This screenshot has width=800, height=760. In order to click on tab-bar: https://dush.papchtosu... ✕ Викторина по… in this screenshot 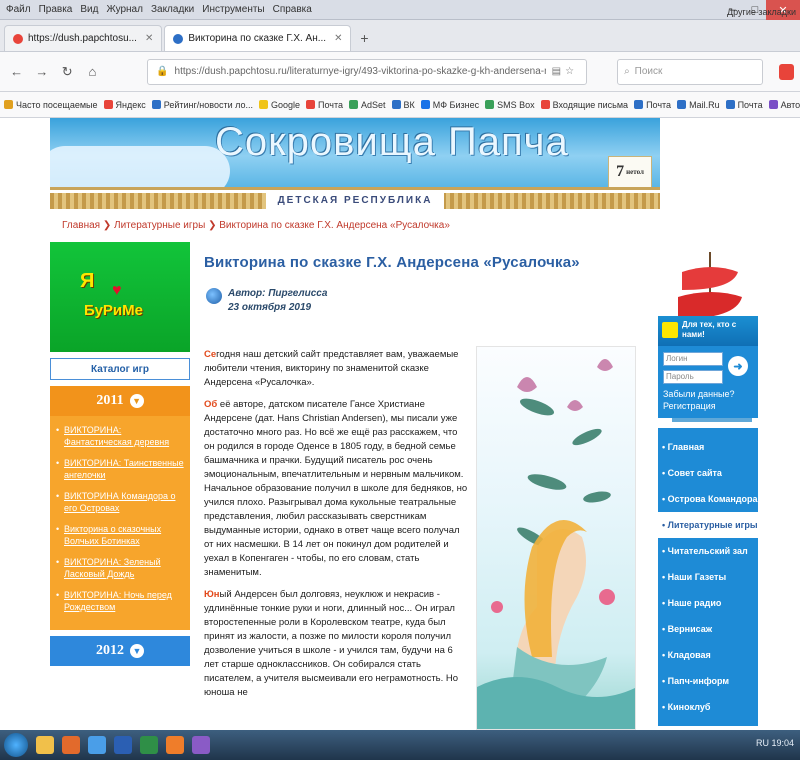, I will do `click(400, 36)`.